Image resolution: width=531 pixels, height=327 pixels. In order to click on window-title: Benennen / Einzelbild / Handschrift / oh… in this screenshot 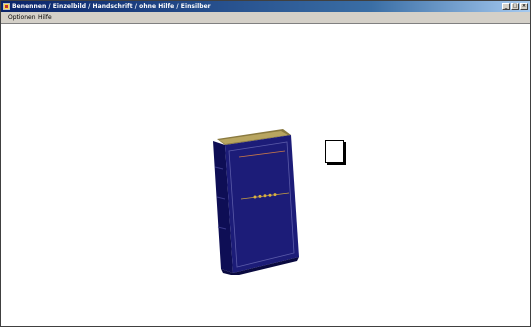, I will do `click(111, 6)`.